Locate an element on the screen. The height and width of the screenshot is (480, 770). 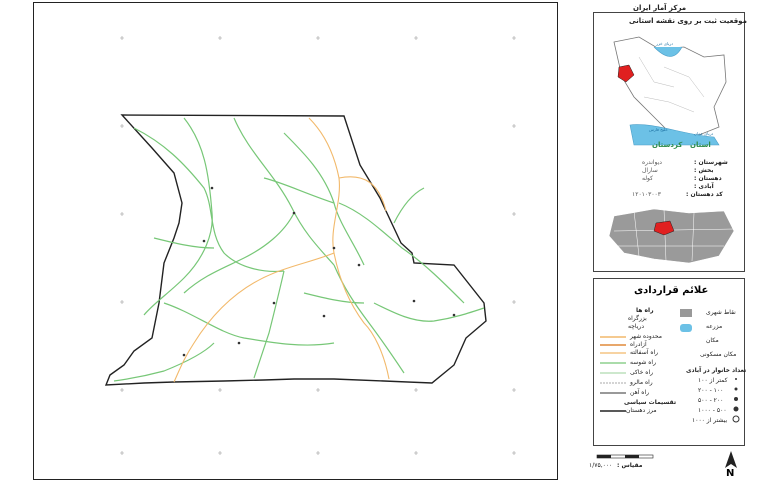
province-name: کردستان is located at coordinates (667, 145).